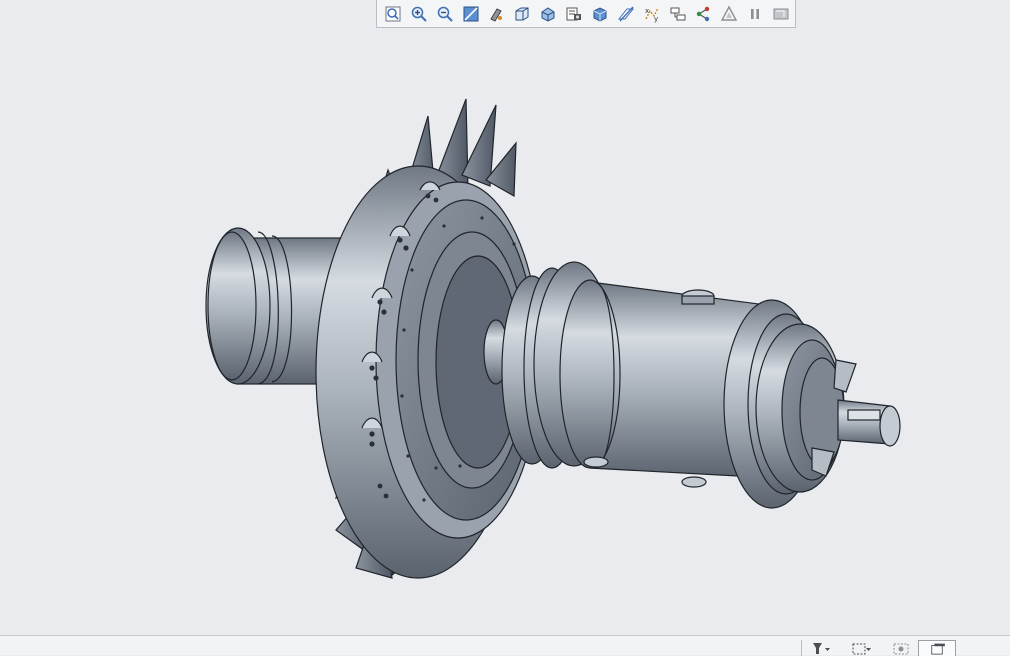 Image resolution: width=1010 pixels, height=656 pixels. I want to click on end-flange, so click(790, 404).